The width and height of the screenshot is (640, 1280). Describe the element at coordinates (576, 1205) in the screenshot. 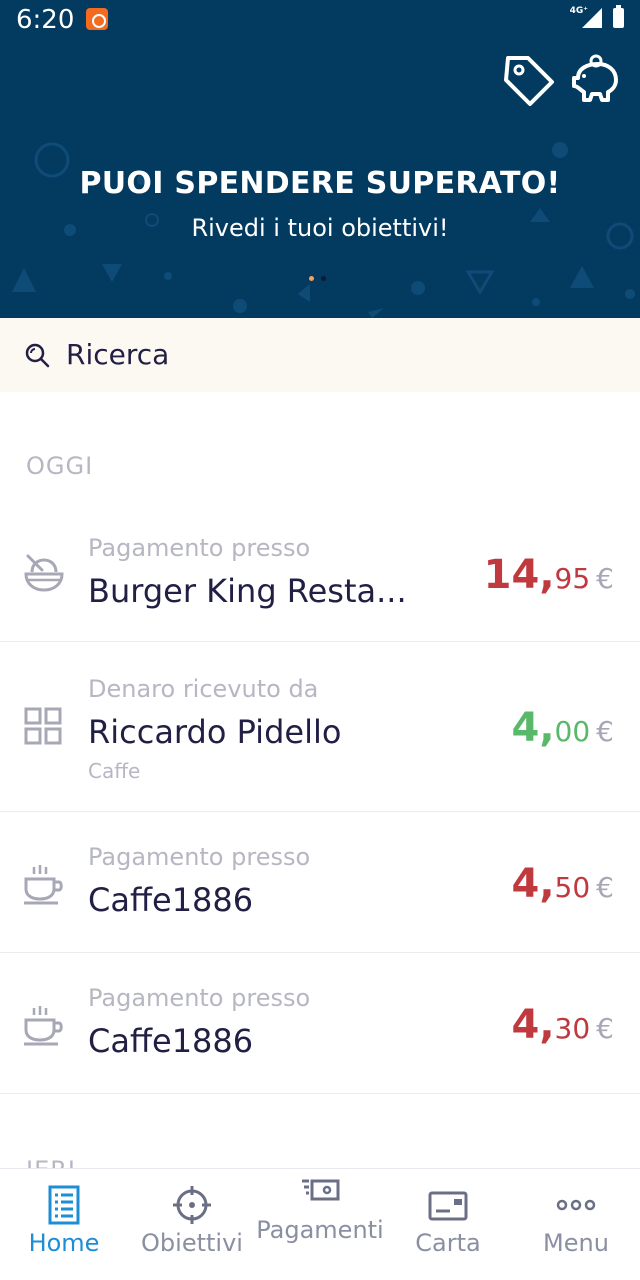

I see `more-dots-icon` at that location.